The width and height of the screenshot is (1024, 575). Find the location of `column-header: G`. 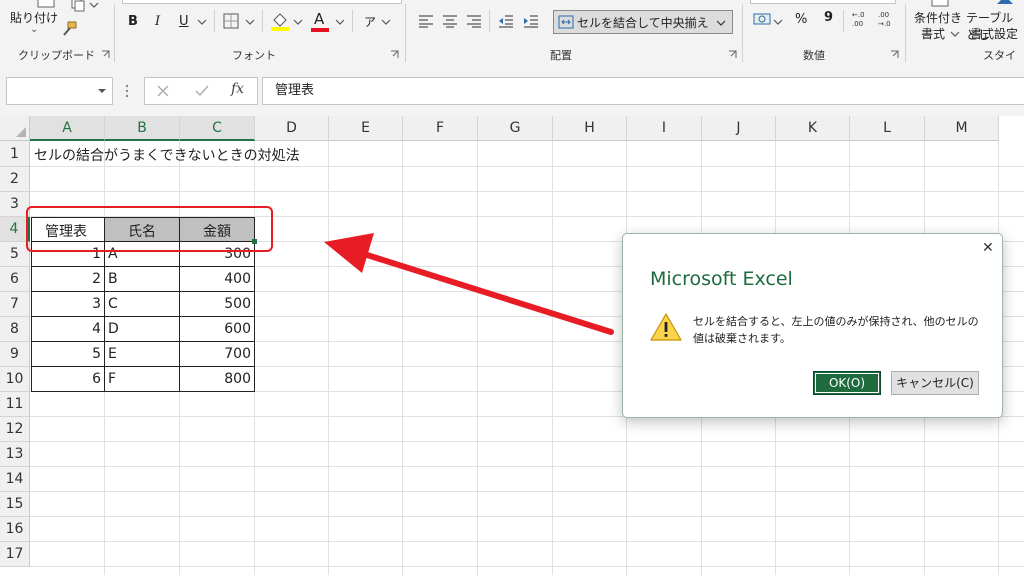

column-header: G is located at coordinates (515, 128).